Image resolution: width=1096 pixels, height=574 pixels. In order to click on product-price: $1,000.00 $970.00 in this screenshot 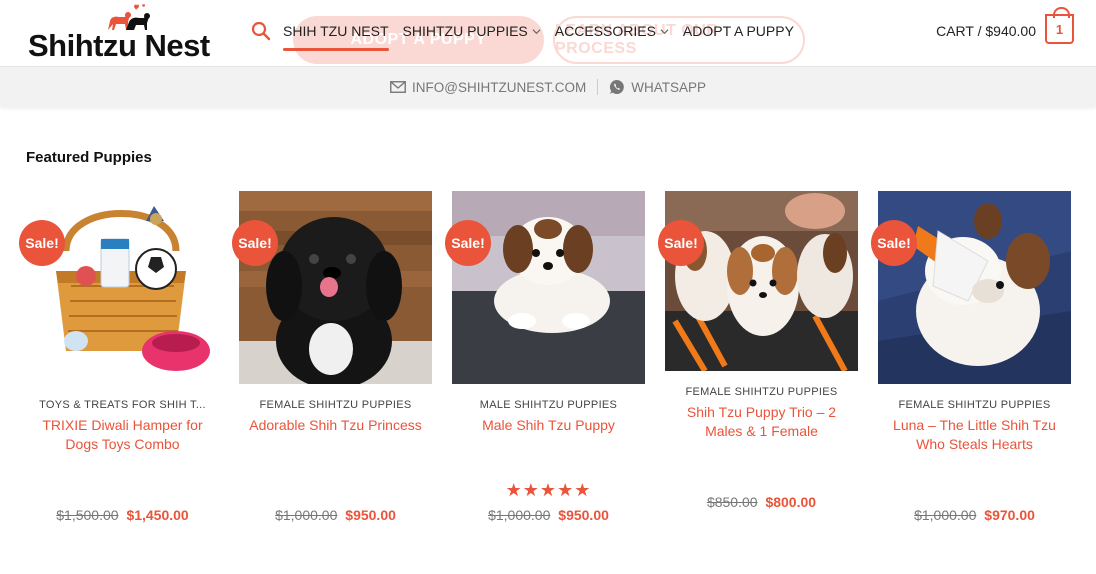, I will do `click(974, 515)`.